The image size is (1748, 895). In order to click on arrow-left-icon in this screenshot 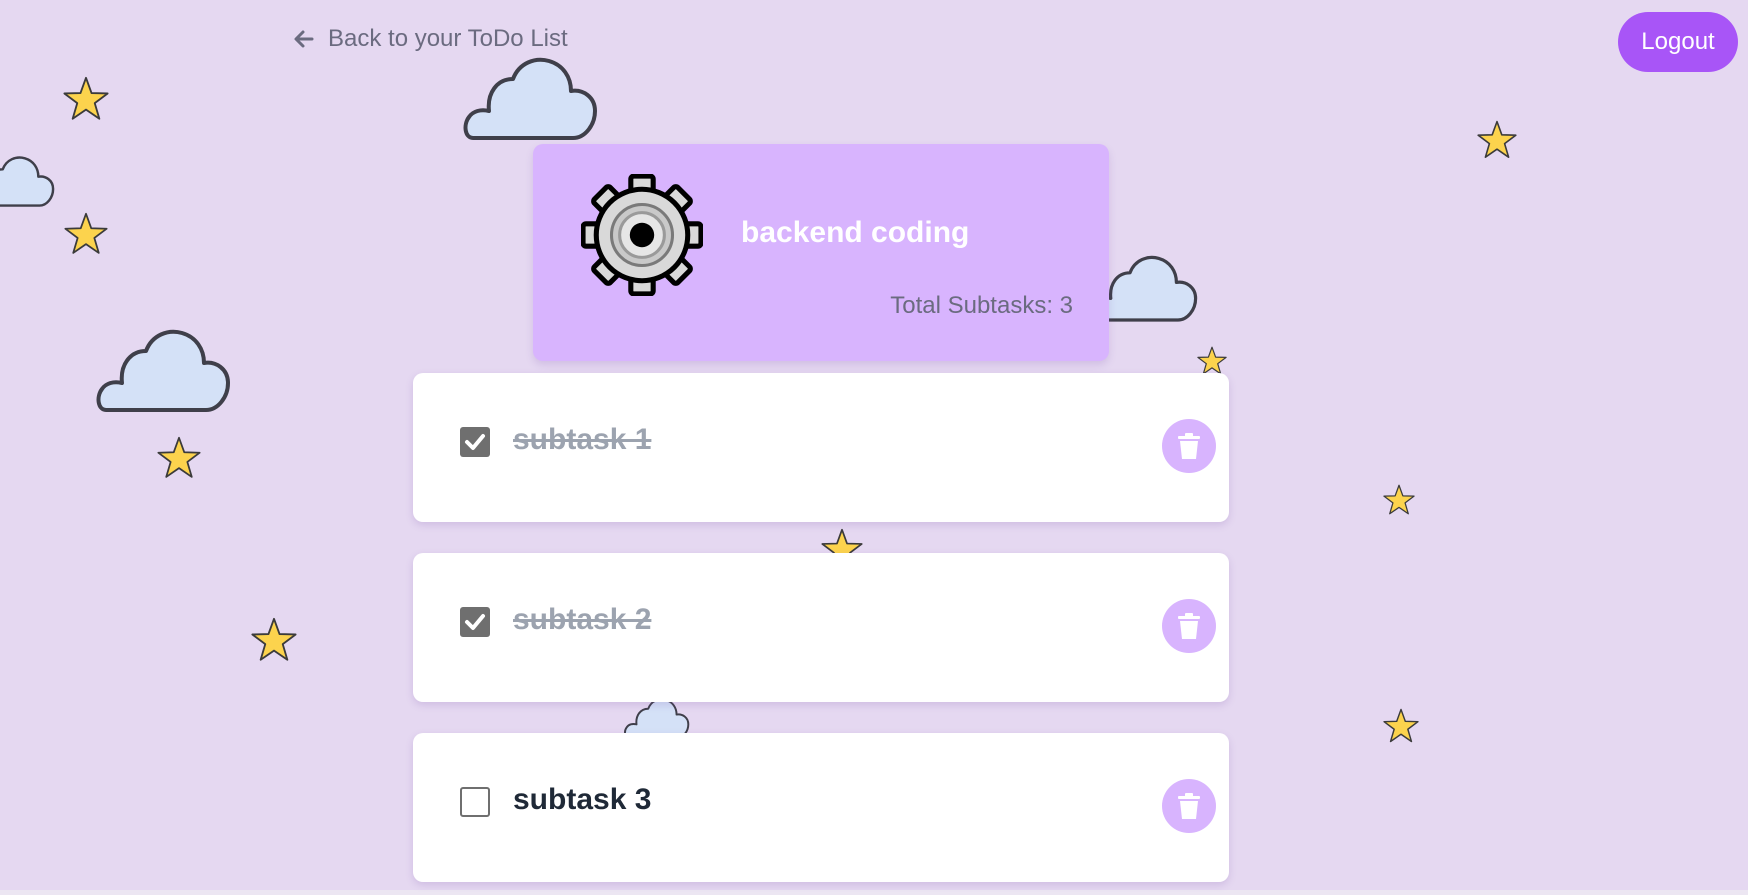, I will do `click(304, 39)`.